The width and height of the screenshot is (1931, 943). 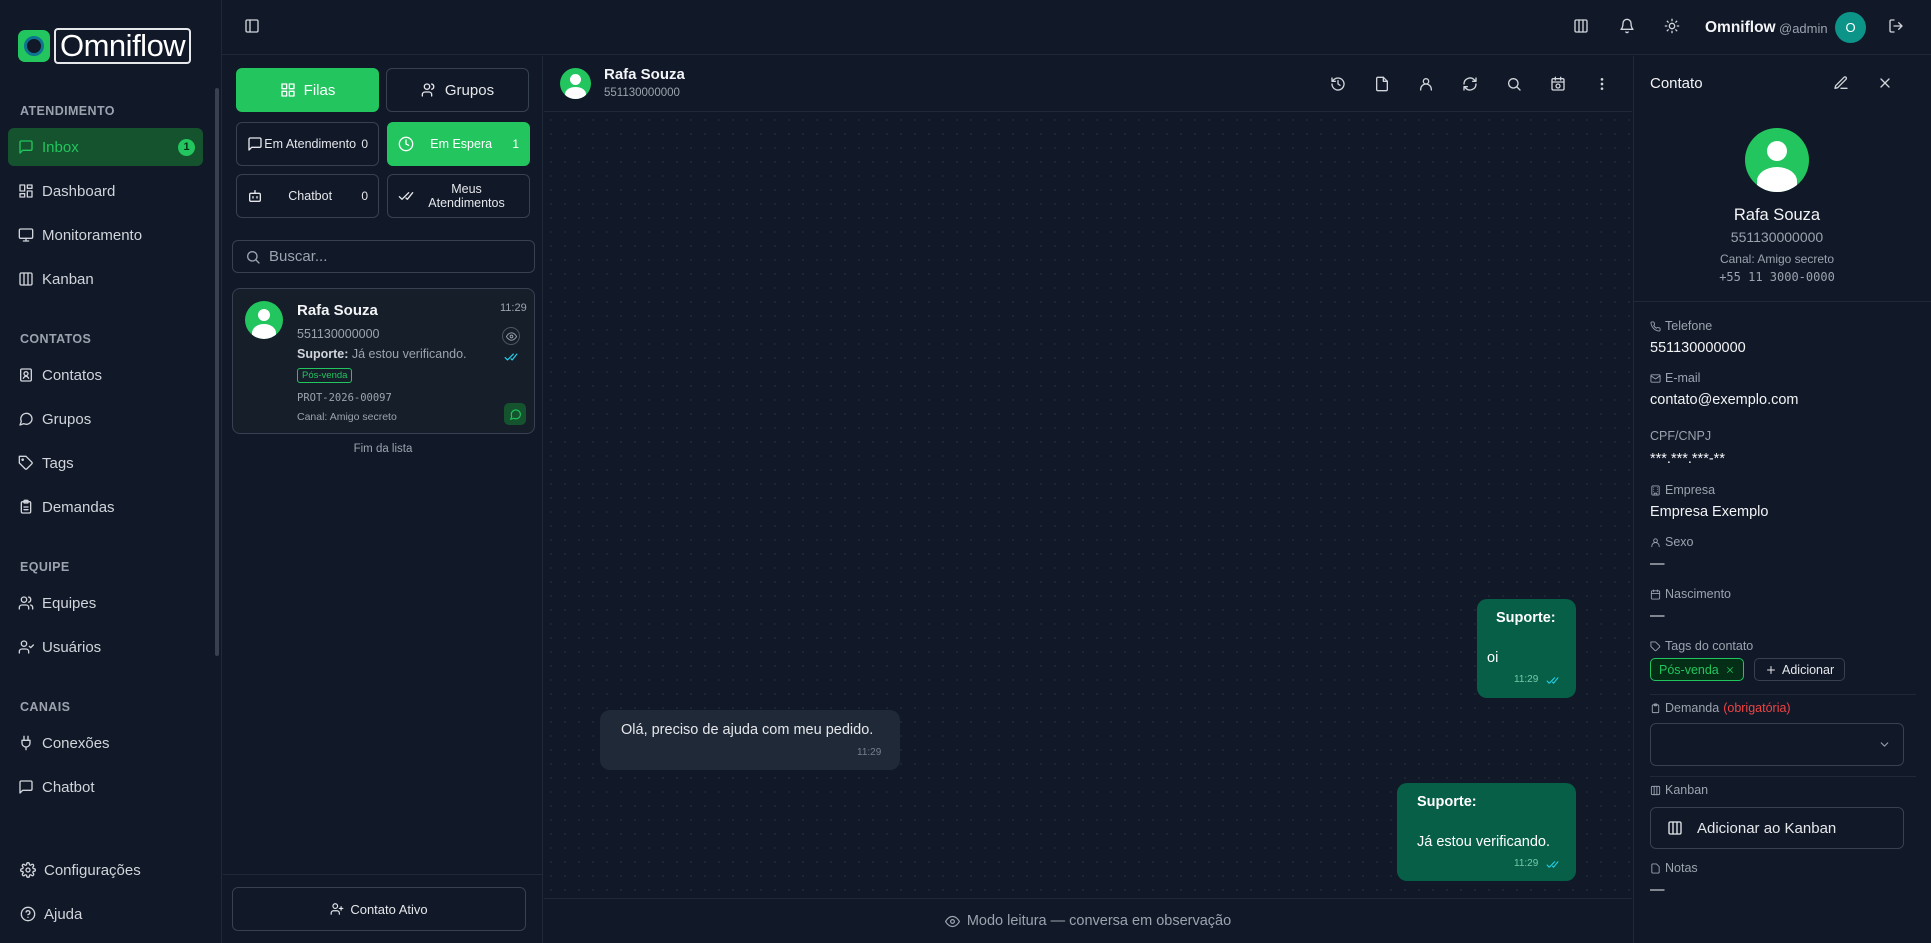 I want to click on button-label: Contato Ativo, so click(x=389, y=909).